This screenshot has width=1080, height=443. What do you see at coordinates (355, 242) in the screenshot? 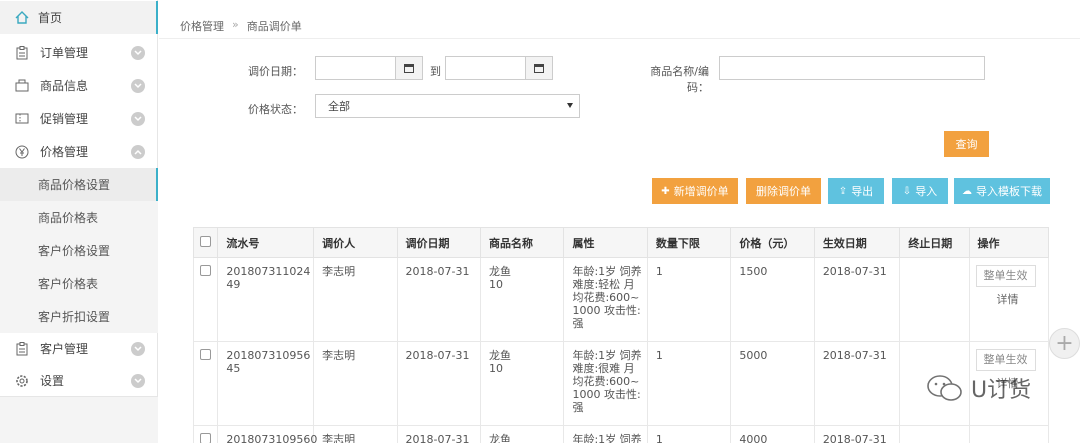
I see `col-header: 调价人` at bounding box center [355, 242].